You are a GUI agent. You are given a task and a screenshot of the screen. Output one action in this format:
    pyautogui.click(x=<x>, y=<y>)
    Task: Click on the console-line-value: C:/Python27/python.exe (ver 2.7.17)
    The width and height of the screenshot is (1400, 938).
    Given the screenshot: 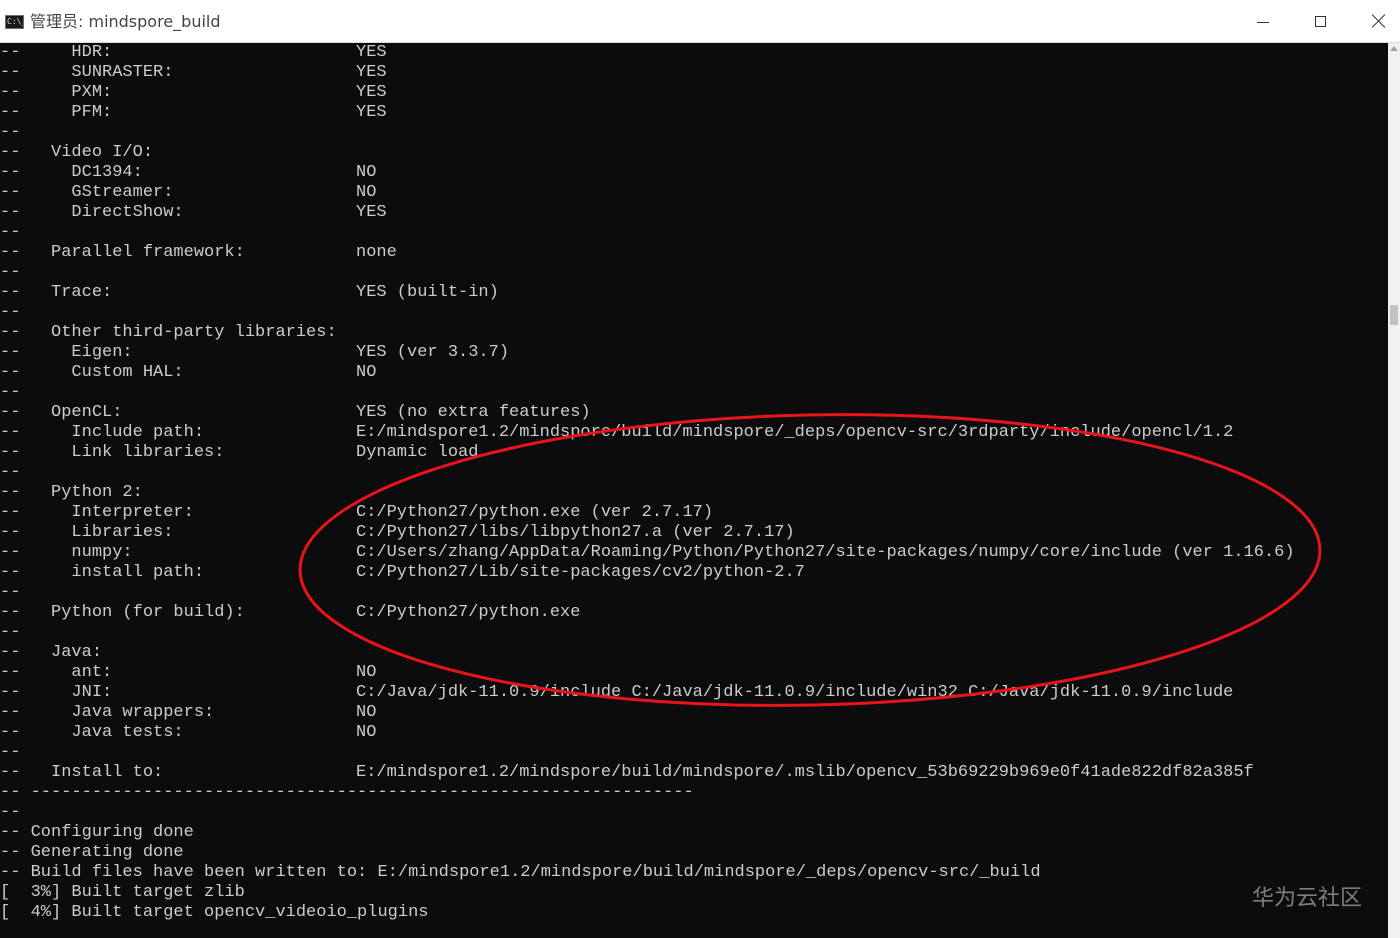 What is the action you would take?
    pyautogui.click(x=535, y=512)
    